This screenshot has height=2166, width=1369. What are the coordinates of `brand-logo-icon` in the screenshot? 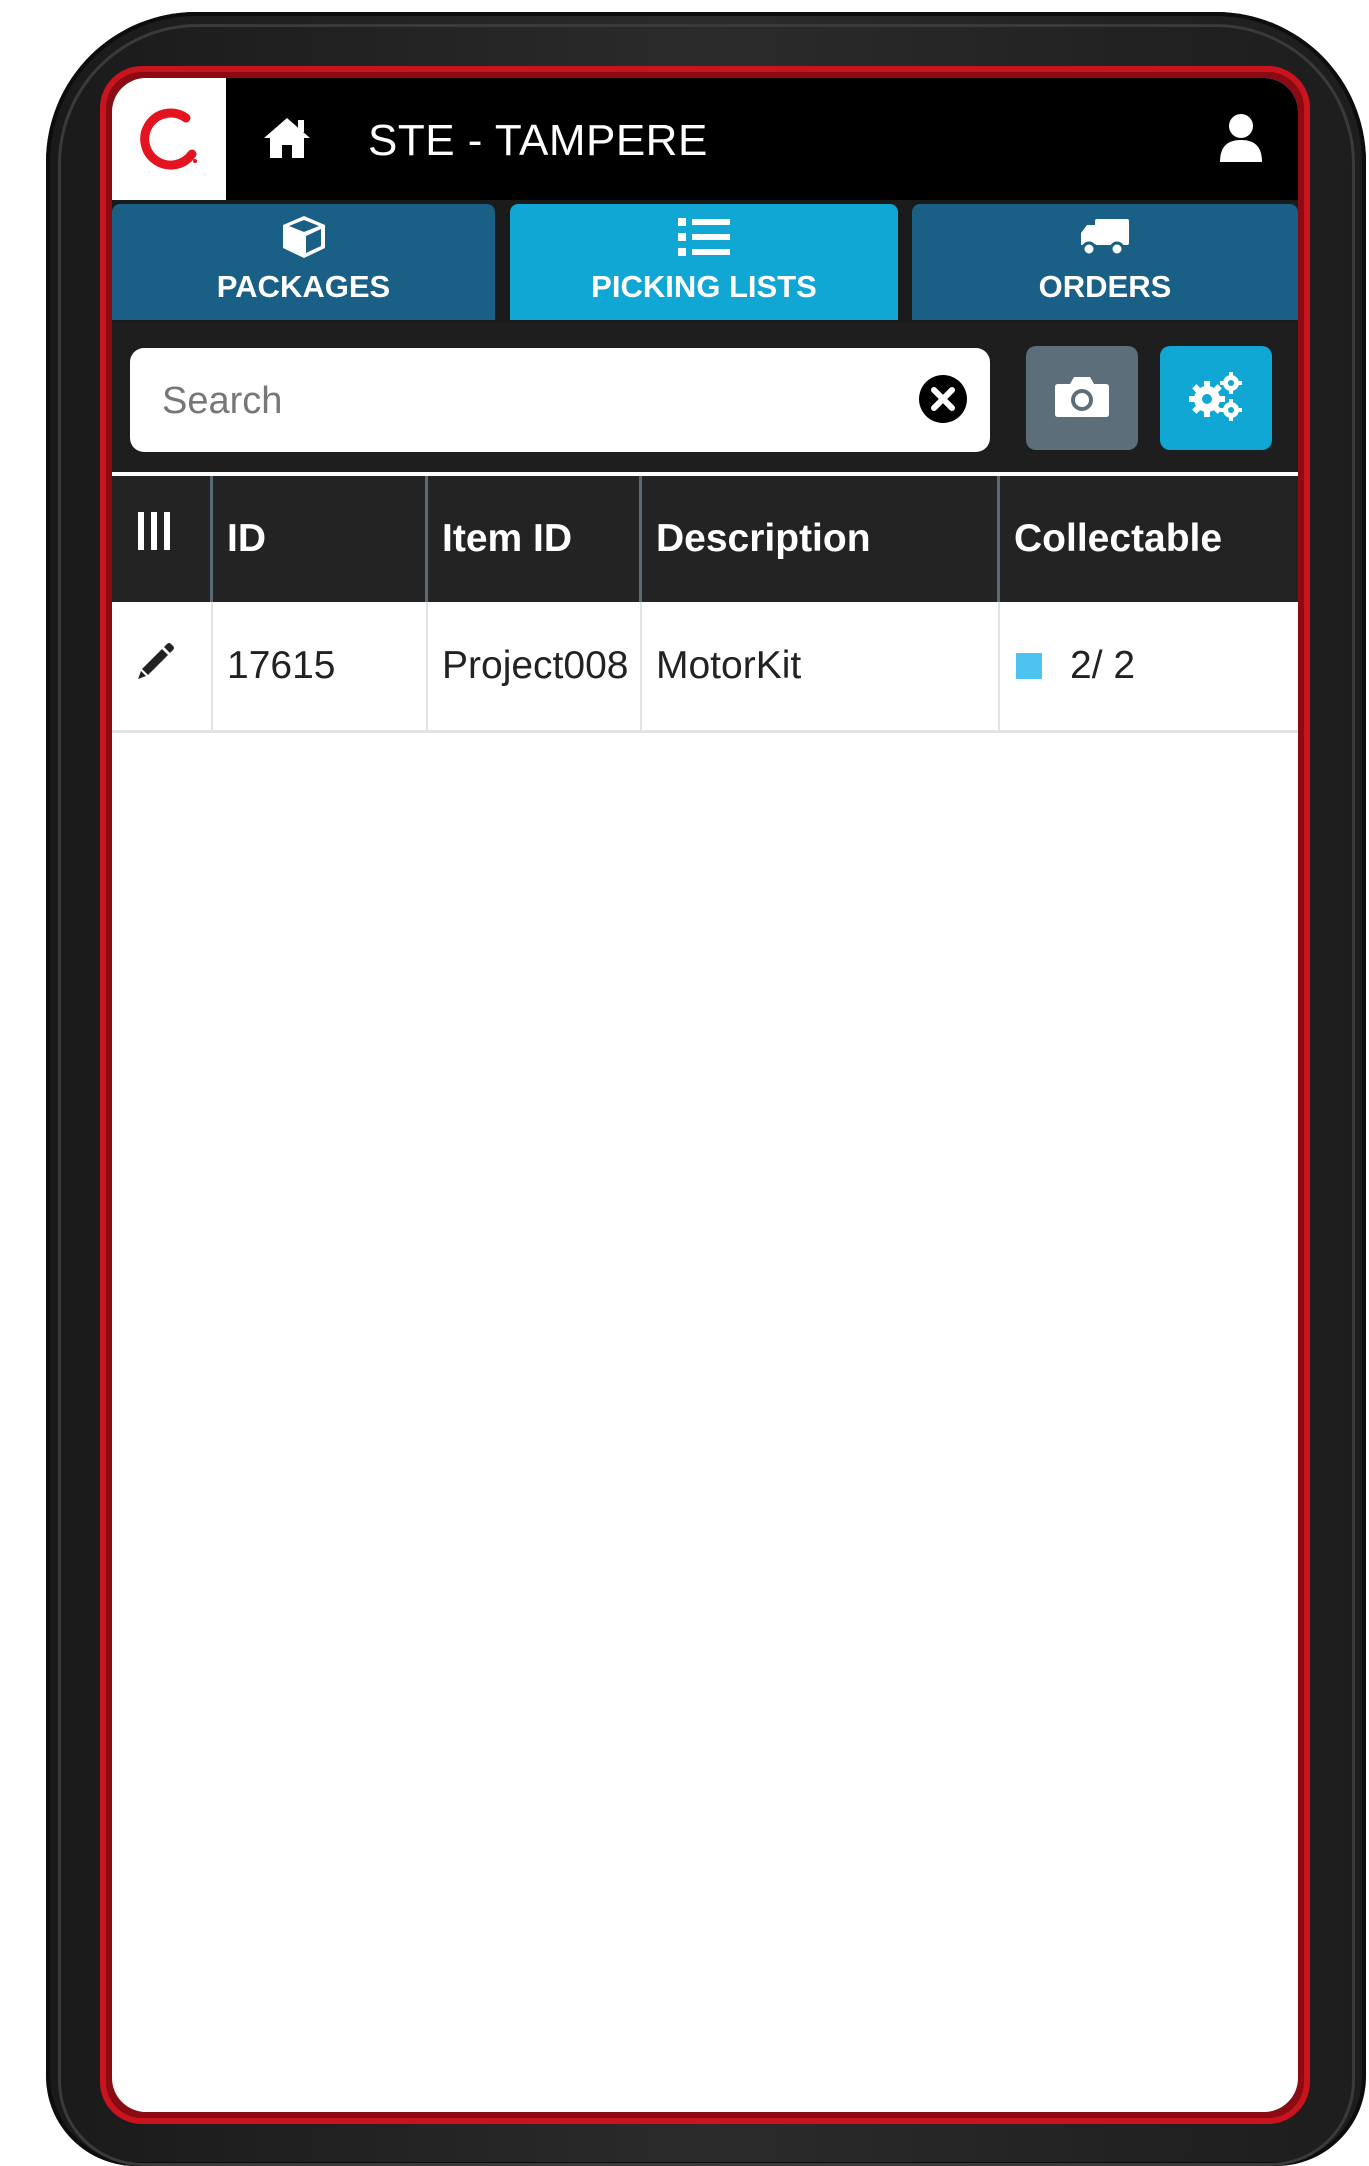 It's located at (168, 139).